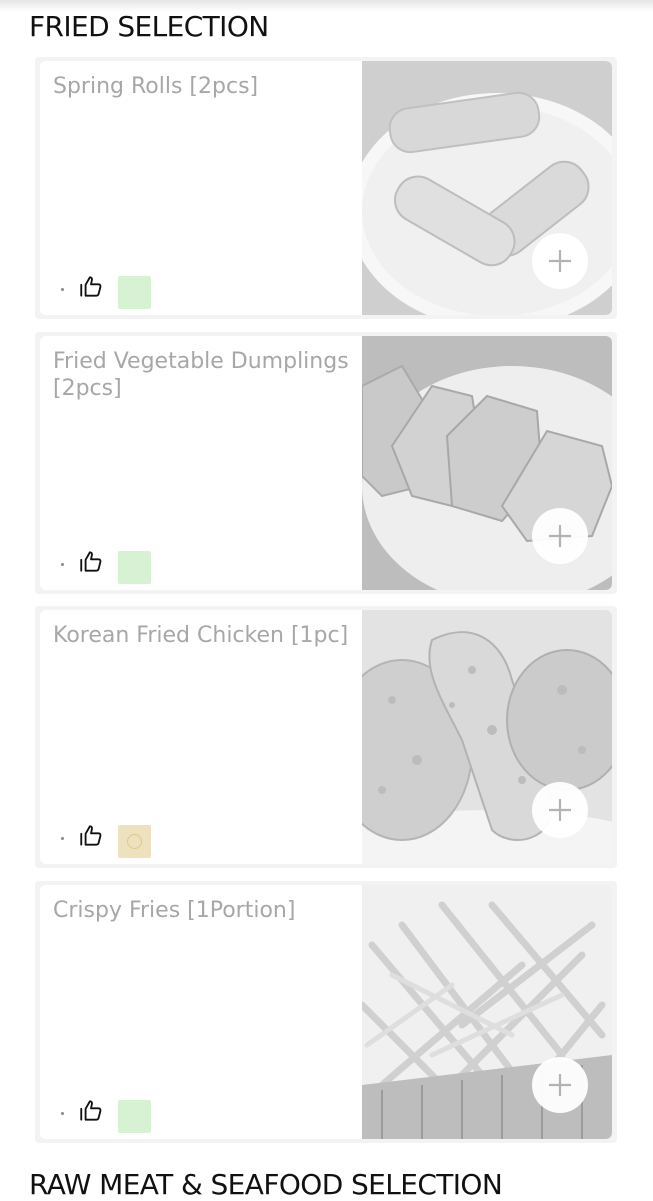 The image size is (653, 1201). What do you see at coordinates (149, 26) in the screenshot?
I see `section-title-fried: FRIED SELECTION` at bounding box center [149, 26].